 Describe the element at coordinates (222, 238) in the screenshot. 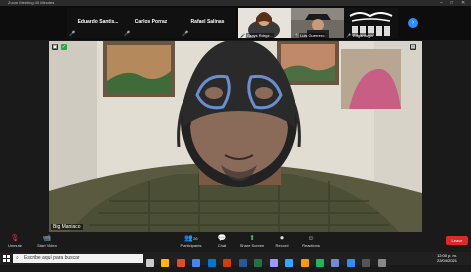

I see `chat-icon: 💬` at that location.